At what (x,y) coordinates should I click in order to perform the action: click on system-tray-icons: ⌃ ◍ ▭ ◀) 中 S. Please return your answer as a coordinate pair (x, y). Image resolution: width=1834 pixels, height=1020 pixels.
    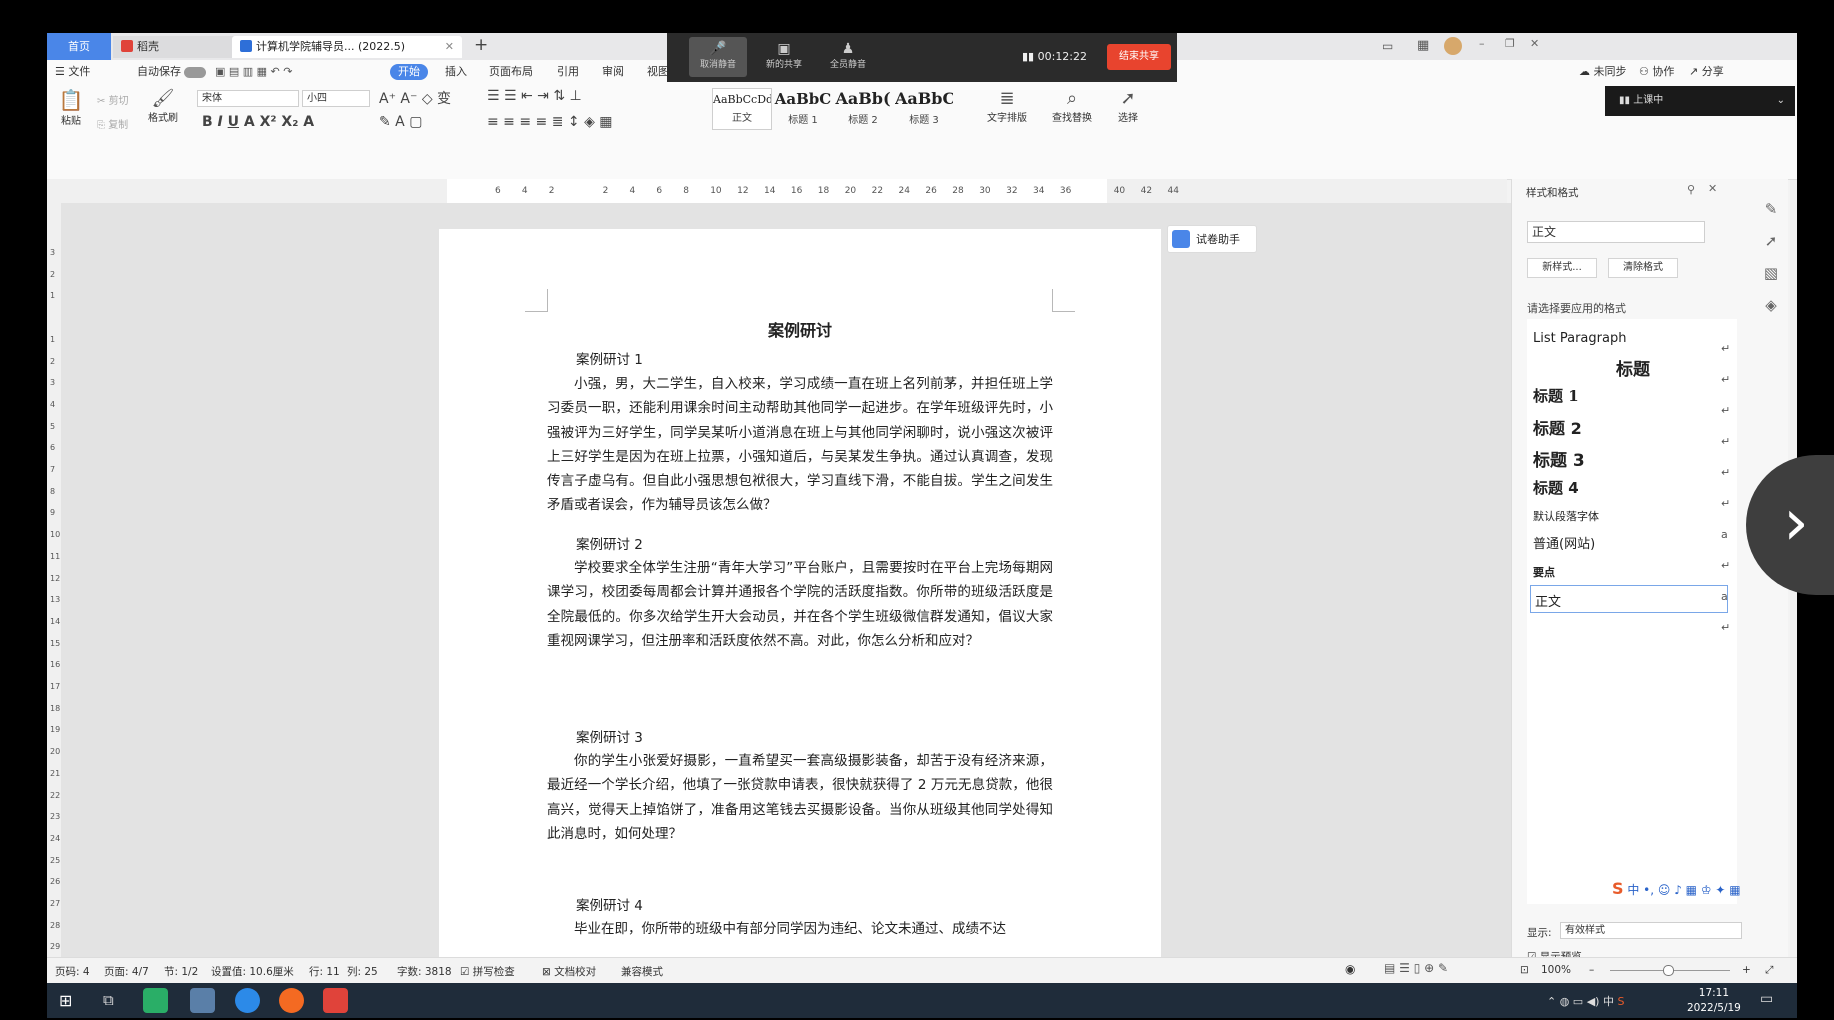
    Looking at the image, I should click on (1585, 1001).